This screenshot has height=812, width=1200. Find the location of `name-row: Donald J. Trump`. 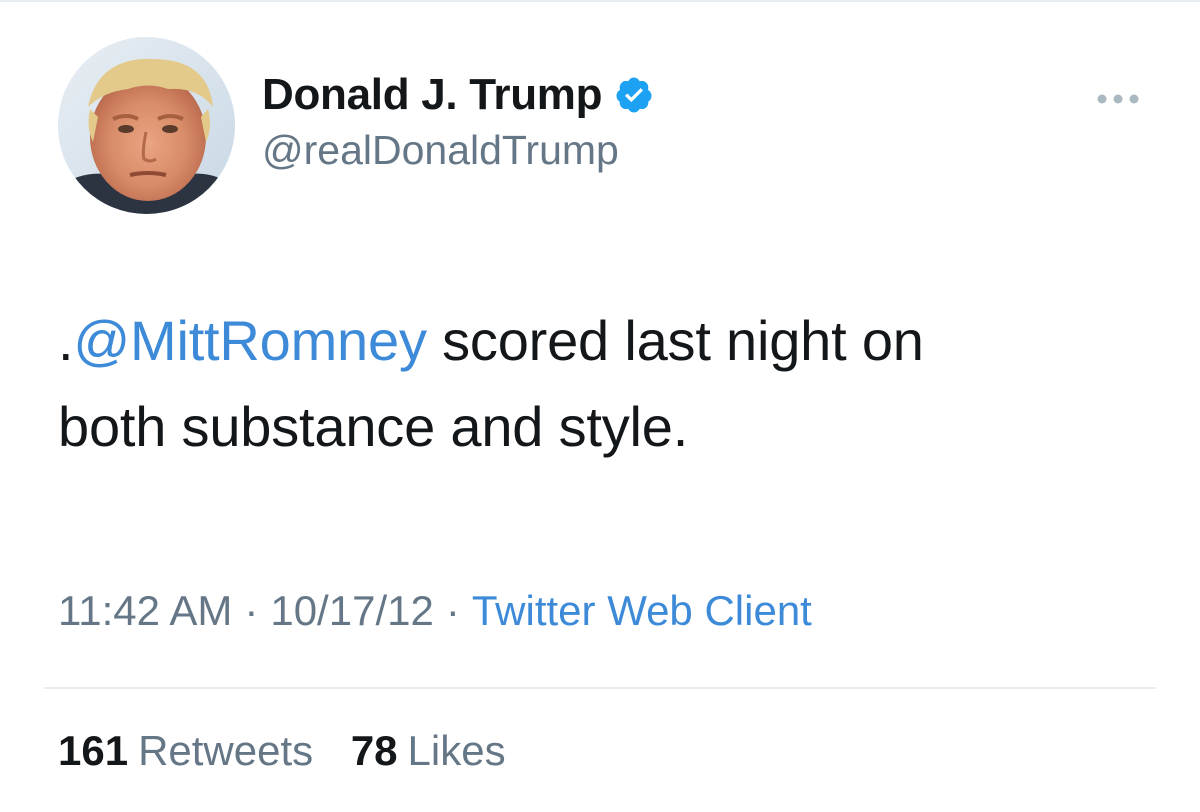

name-row: Donald J. Trump is located at coordinates (458, 95).